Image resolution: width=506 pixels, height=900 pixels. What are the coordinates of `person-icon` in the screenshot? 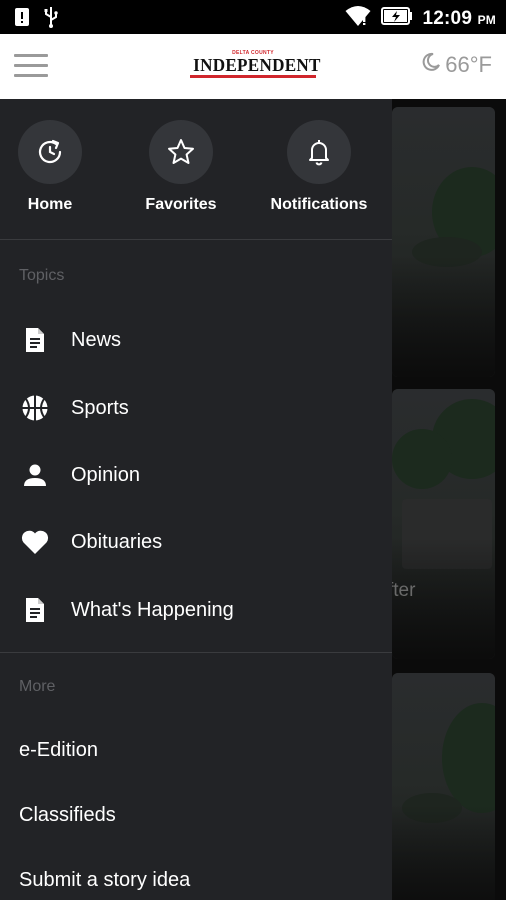 It's located at (35, 475).